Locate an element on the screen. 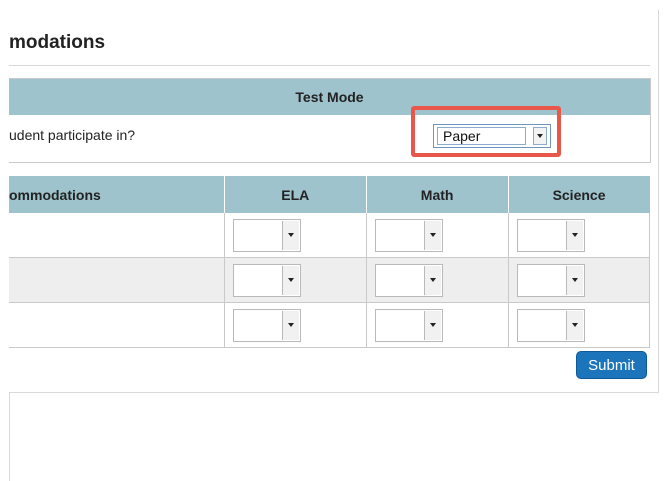 This screenshot has width=670, height=481. column-header-accommodations: ommodations is located at coordinates (117, 194).